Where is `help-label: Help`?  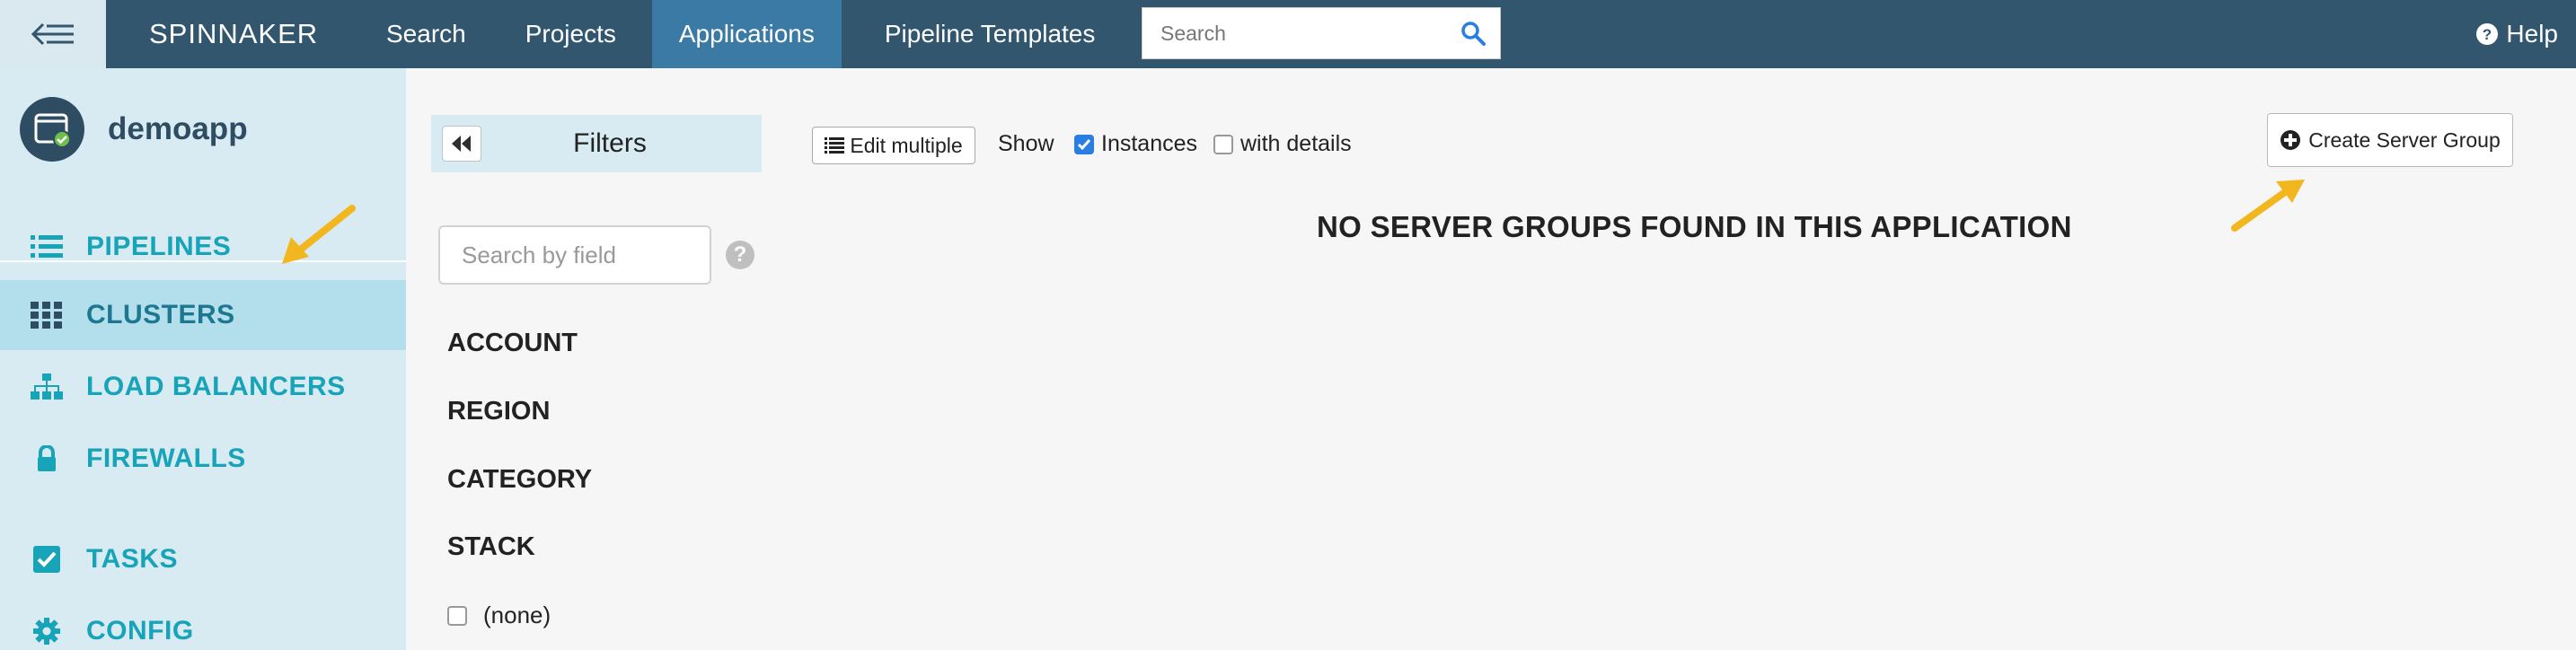
help-label: Help is located at coordinates (2532, 34).